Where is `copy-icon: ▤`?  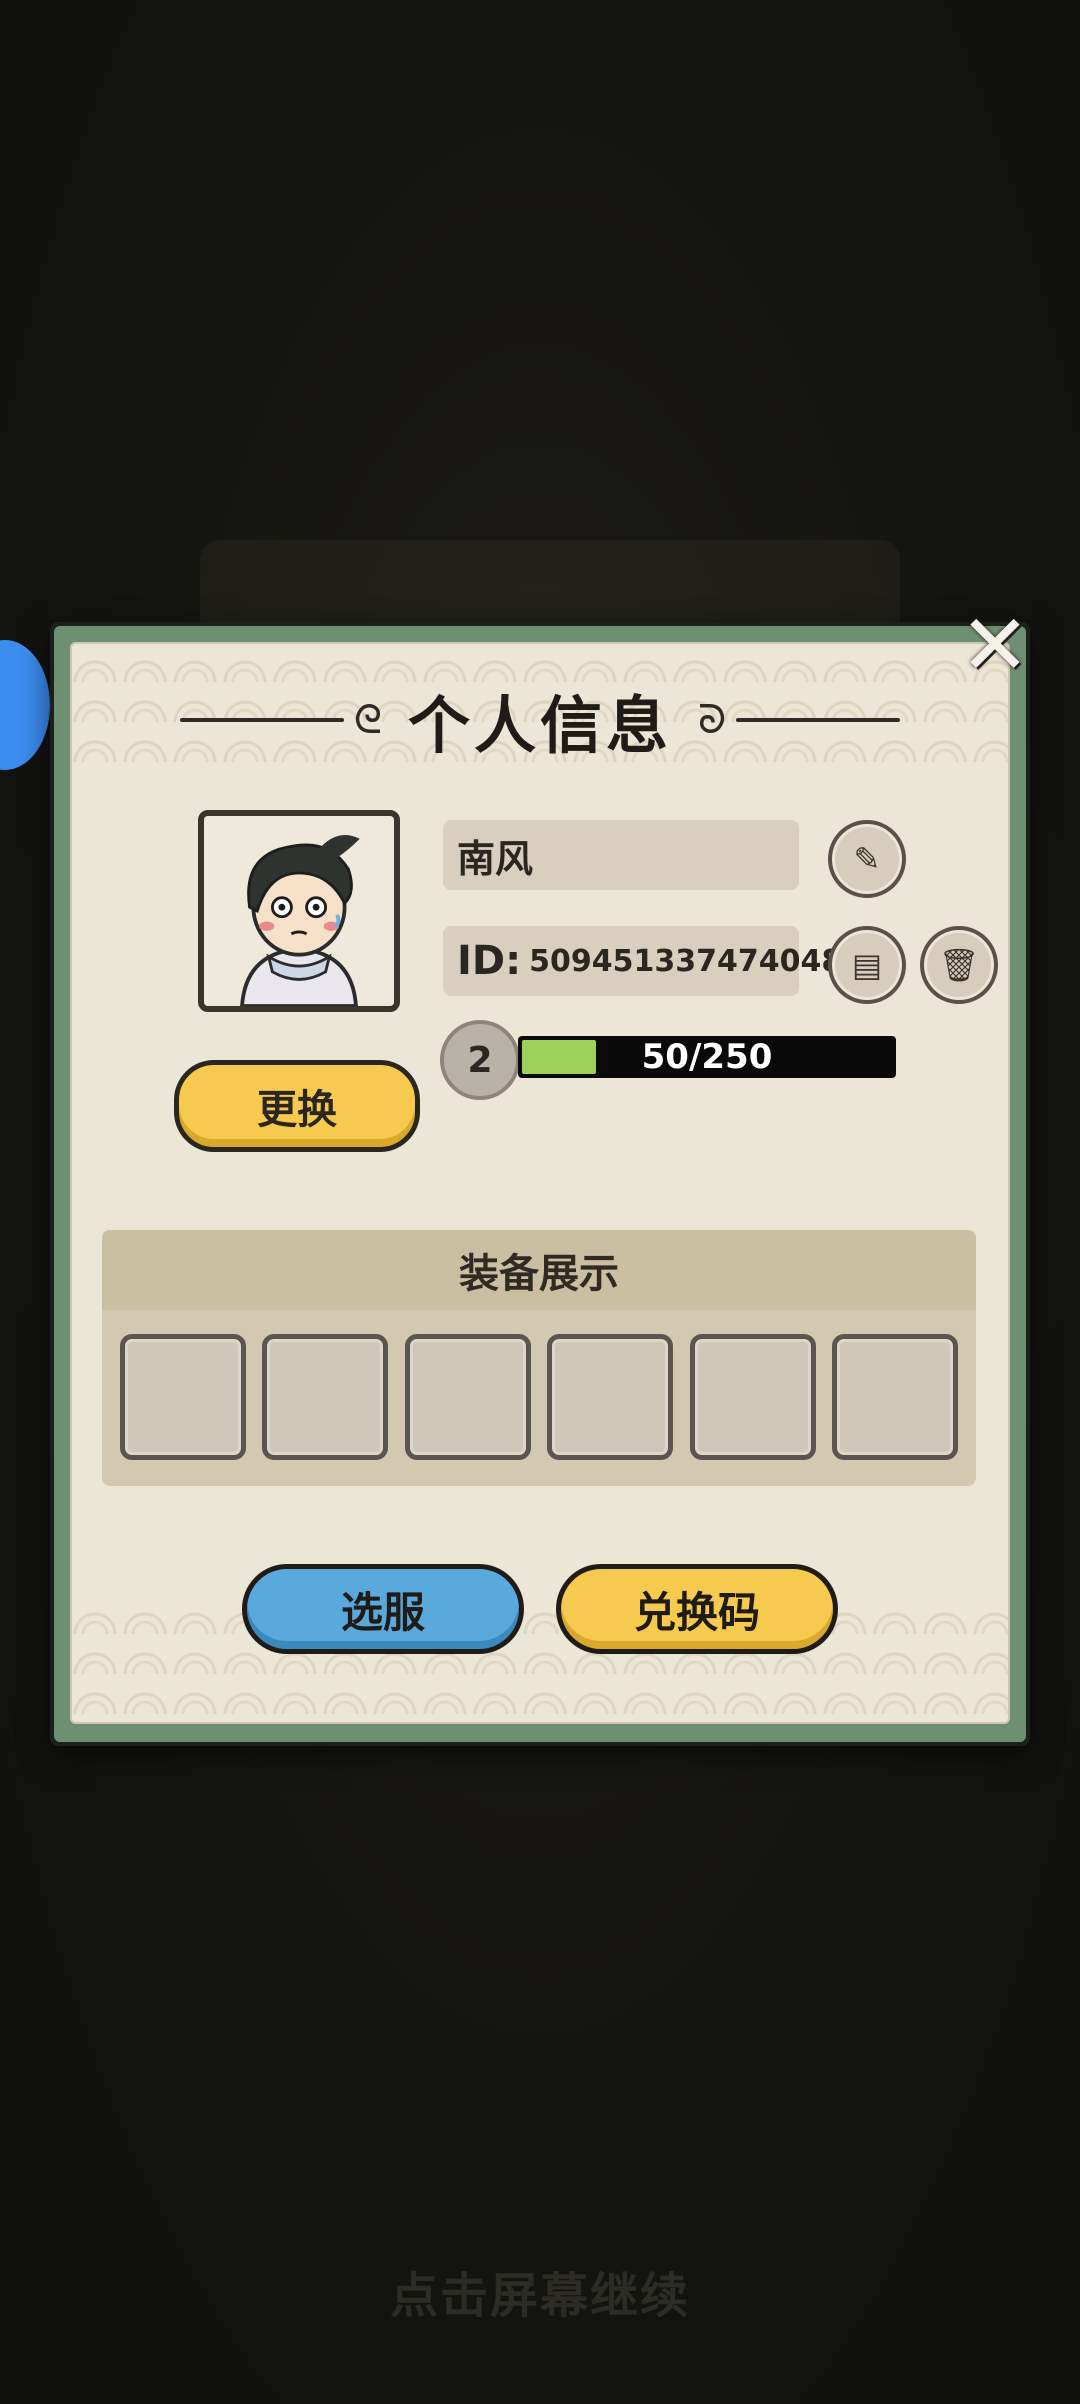 copy-icon: ▤ is located at coordinates (867, 965).